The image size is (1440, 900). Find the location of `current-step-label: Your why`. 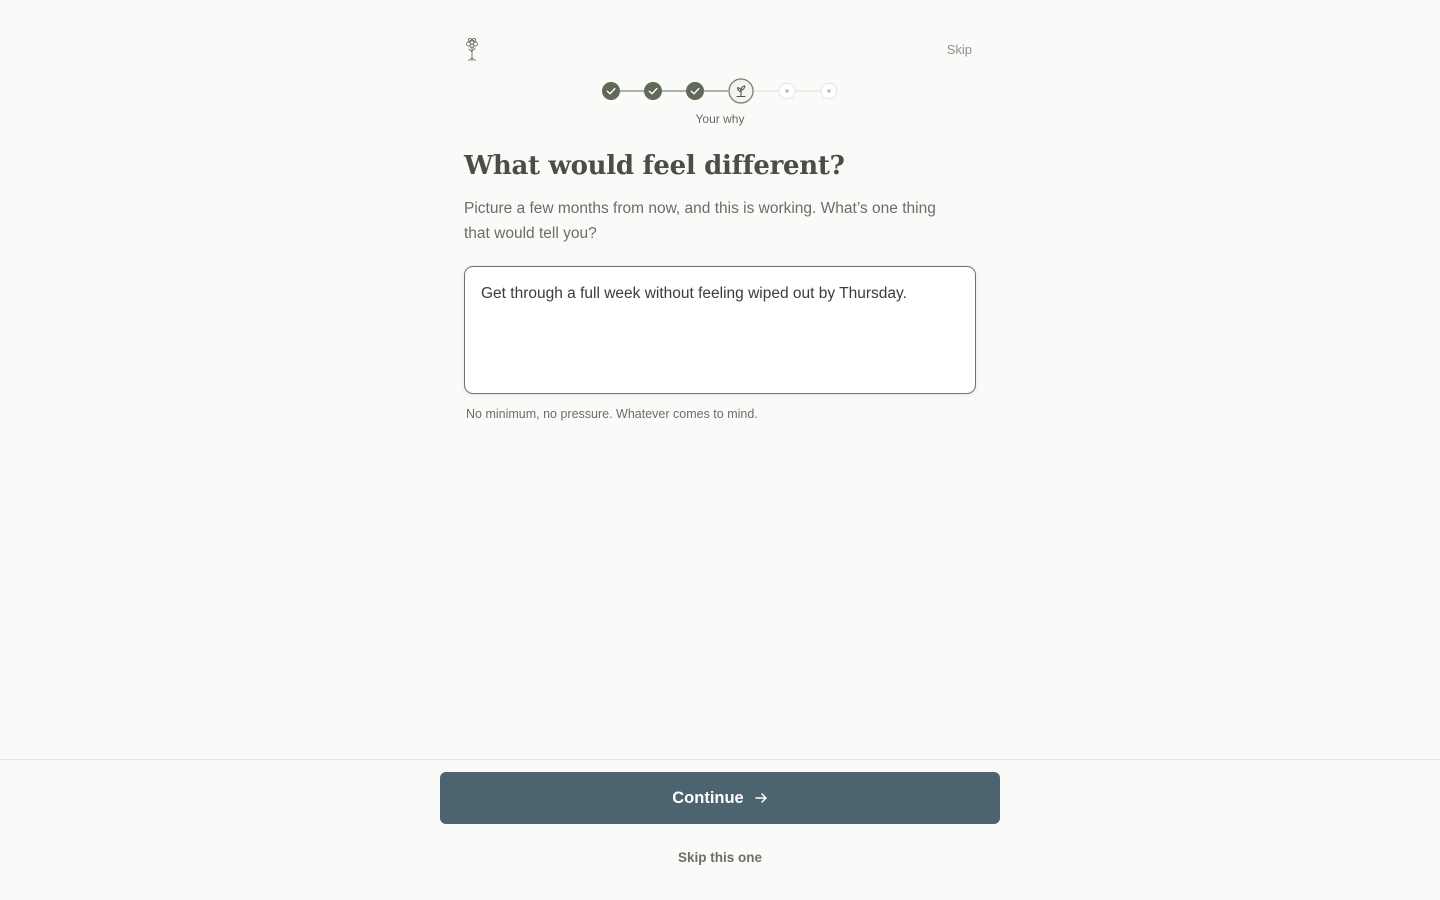

current-step-label: Your why is located at coordinates (720, 119).